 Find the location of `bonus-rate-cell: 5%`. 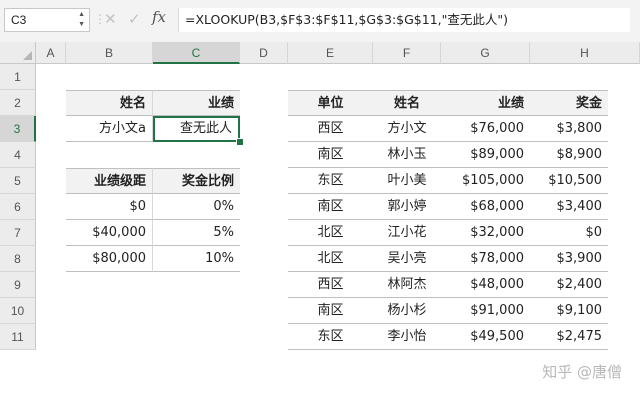

bonus-rate-cell: 5% is located at coordinates (196, 233).